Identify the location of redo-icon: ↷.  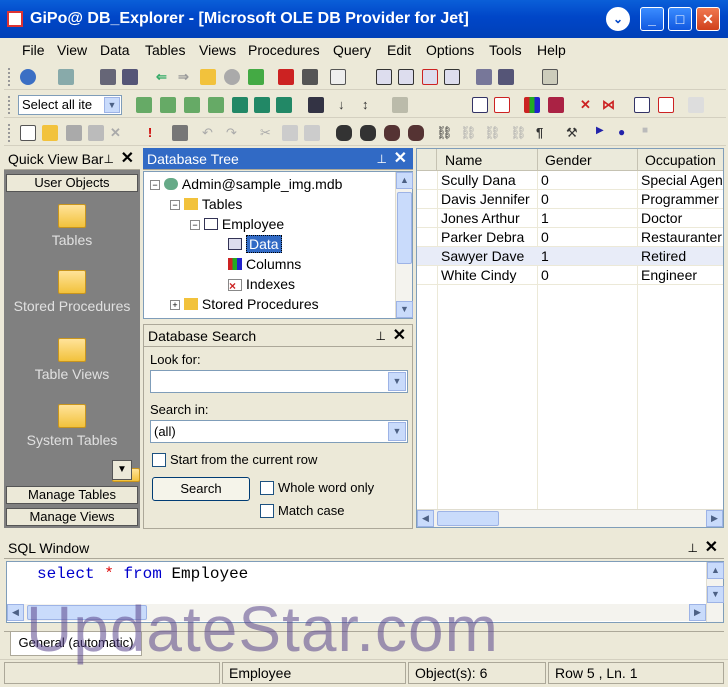
(234, 133).